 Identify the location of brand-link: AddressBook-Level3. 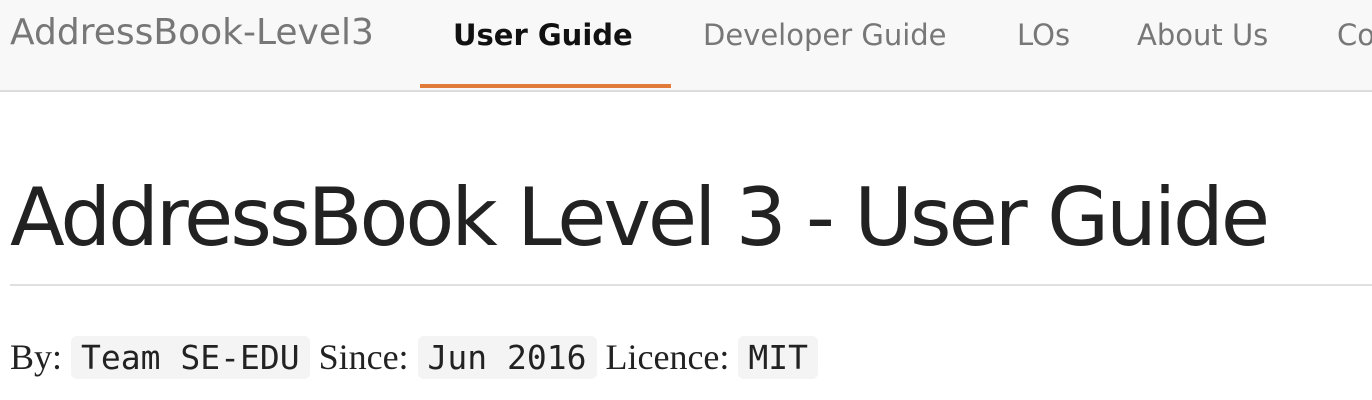
(192, 32).